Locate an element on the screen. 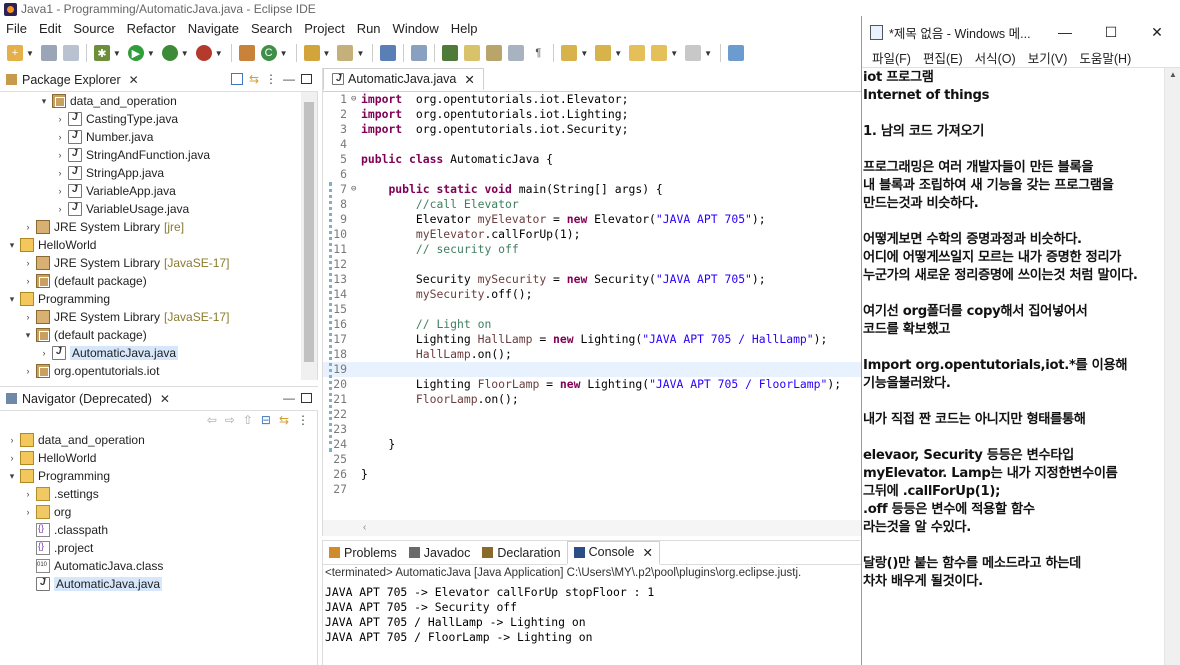 The height and width of the screenshot is (665, 1180). code-line: 10 myElevator.callForUp(1); is located at coordinates (592, 234).